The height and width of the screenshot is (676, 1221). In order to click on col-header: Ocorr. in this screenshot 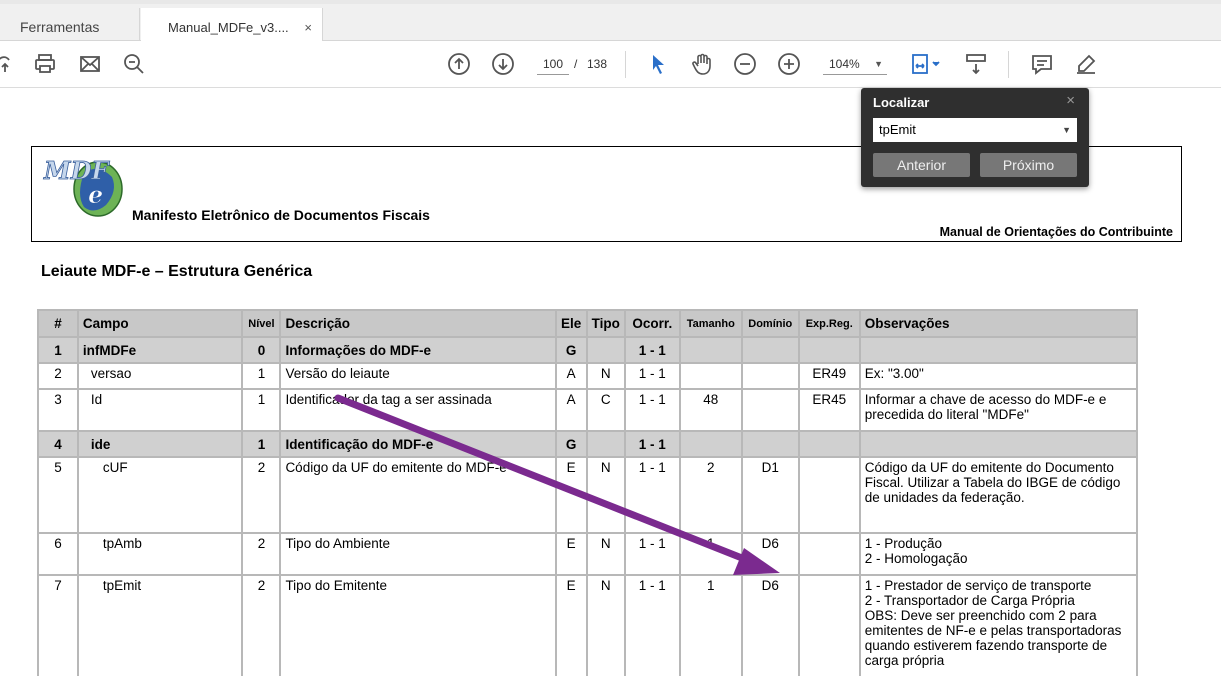, I will do `click(652, 323)`.